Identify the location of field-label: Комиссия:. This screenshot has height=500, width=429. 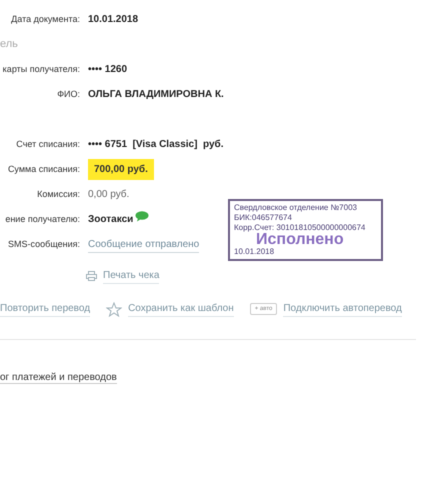
(58, 194).